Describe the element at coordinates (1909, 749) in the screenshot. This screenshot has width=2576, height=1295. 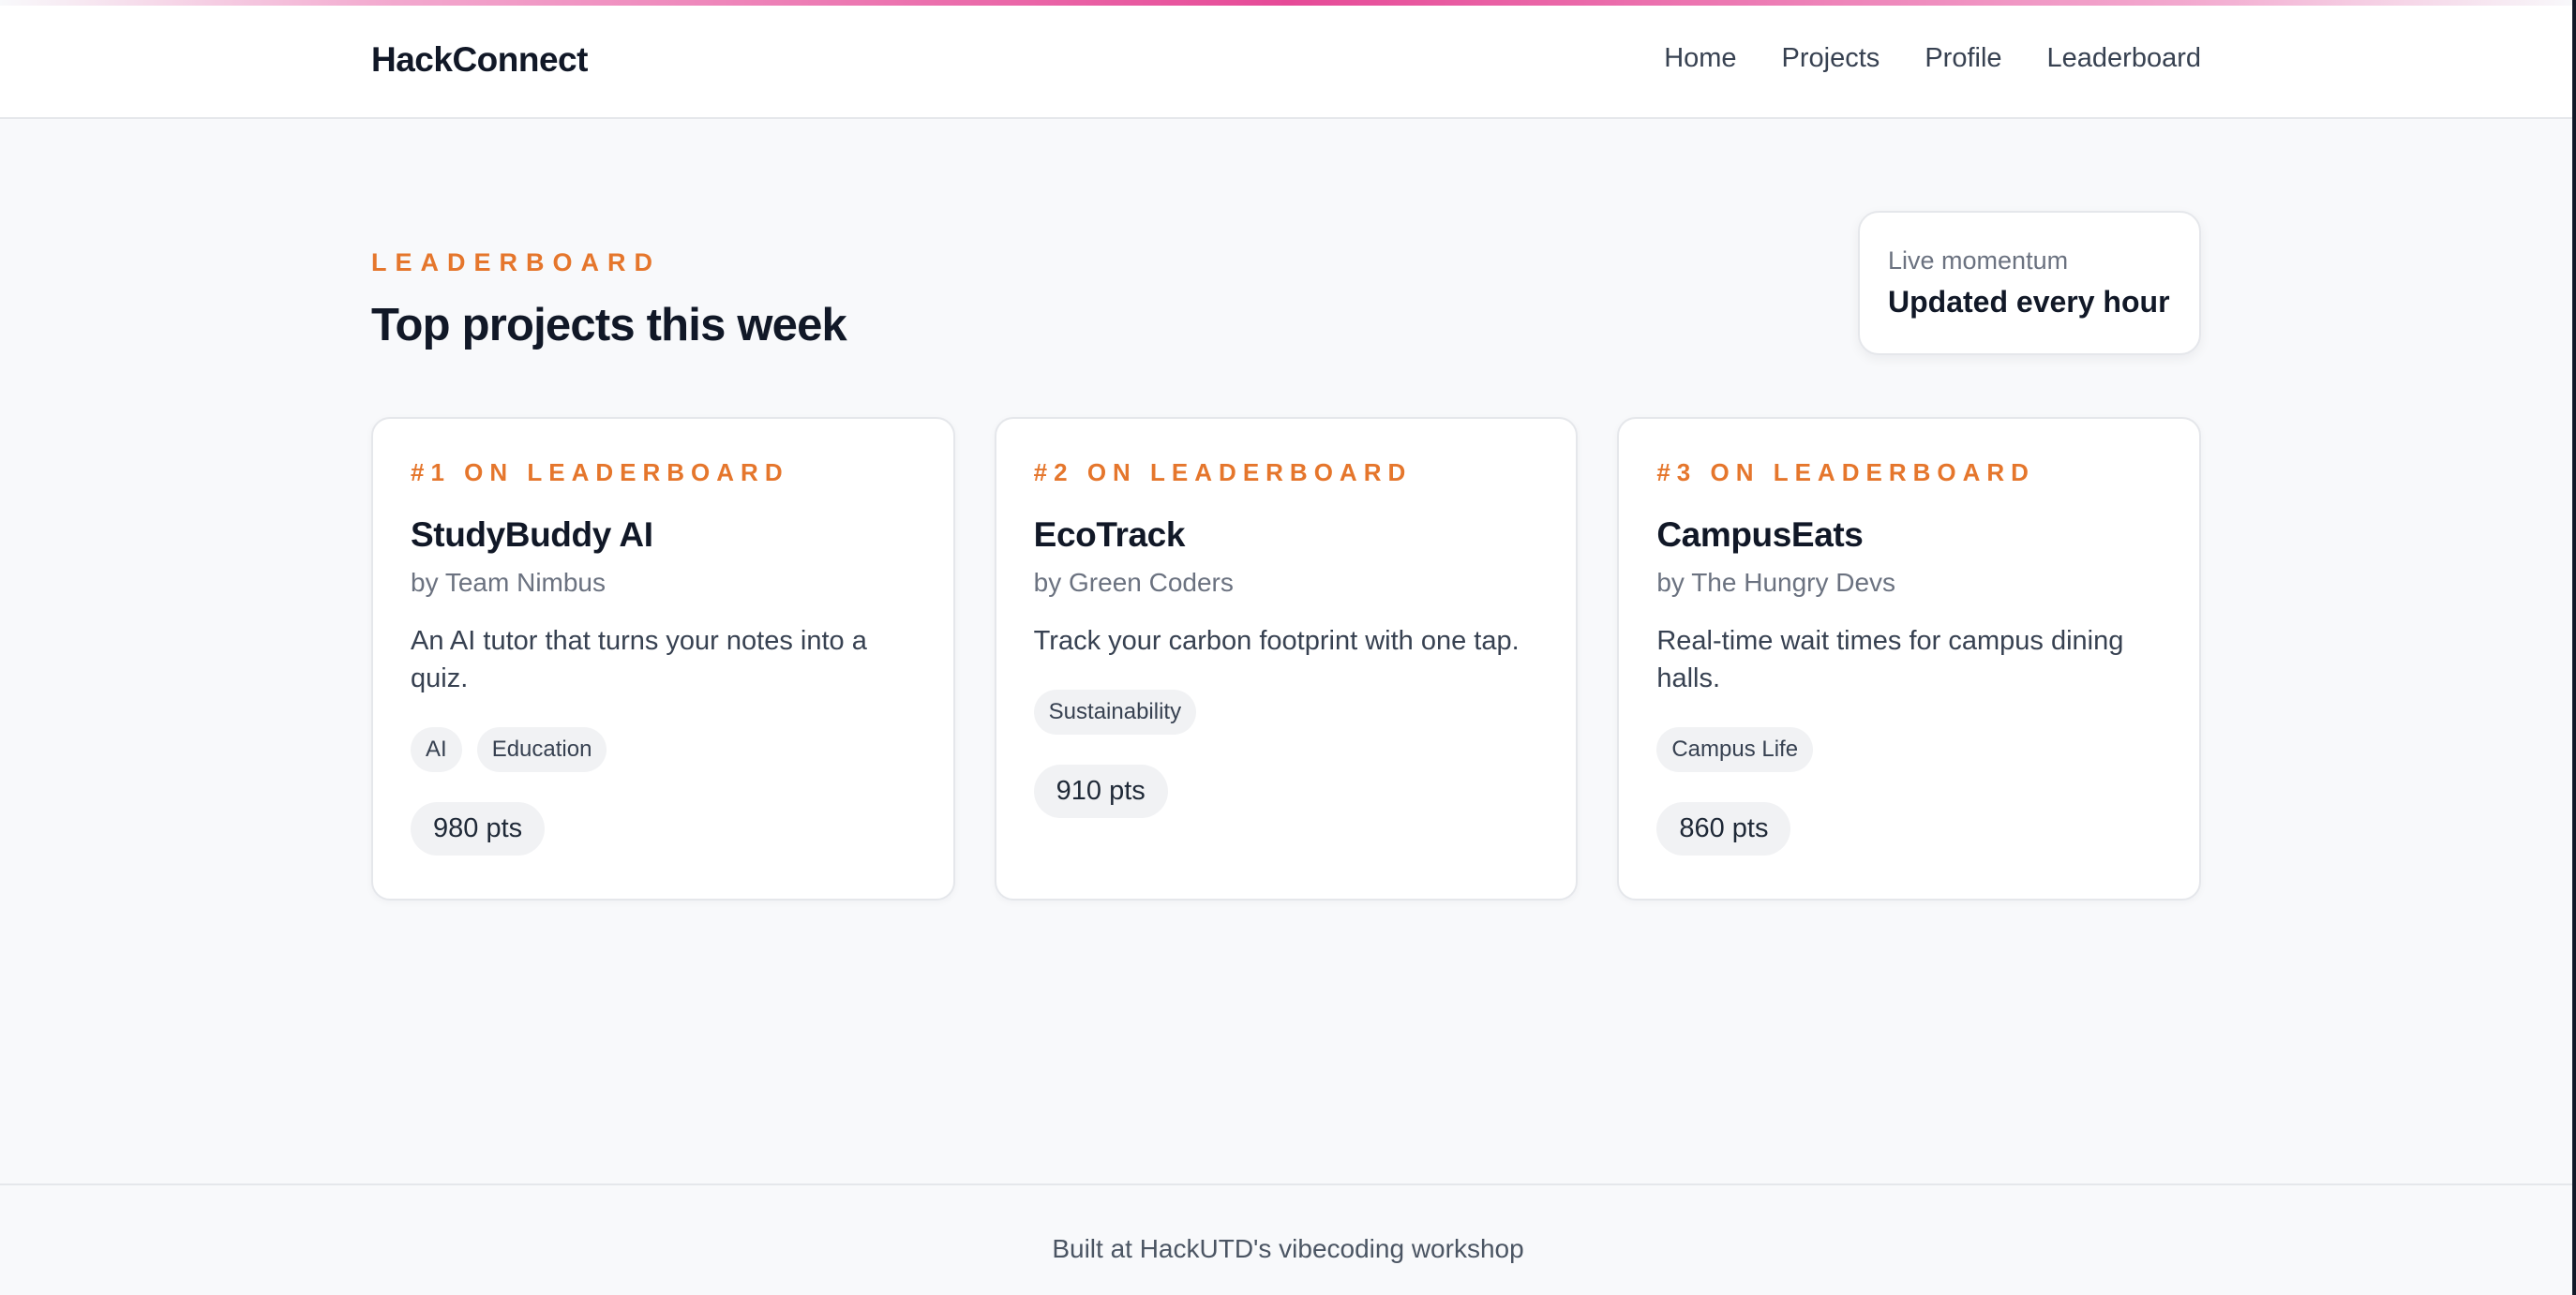
I see `tag-list: Campus Life` at that location.